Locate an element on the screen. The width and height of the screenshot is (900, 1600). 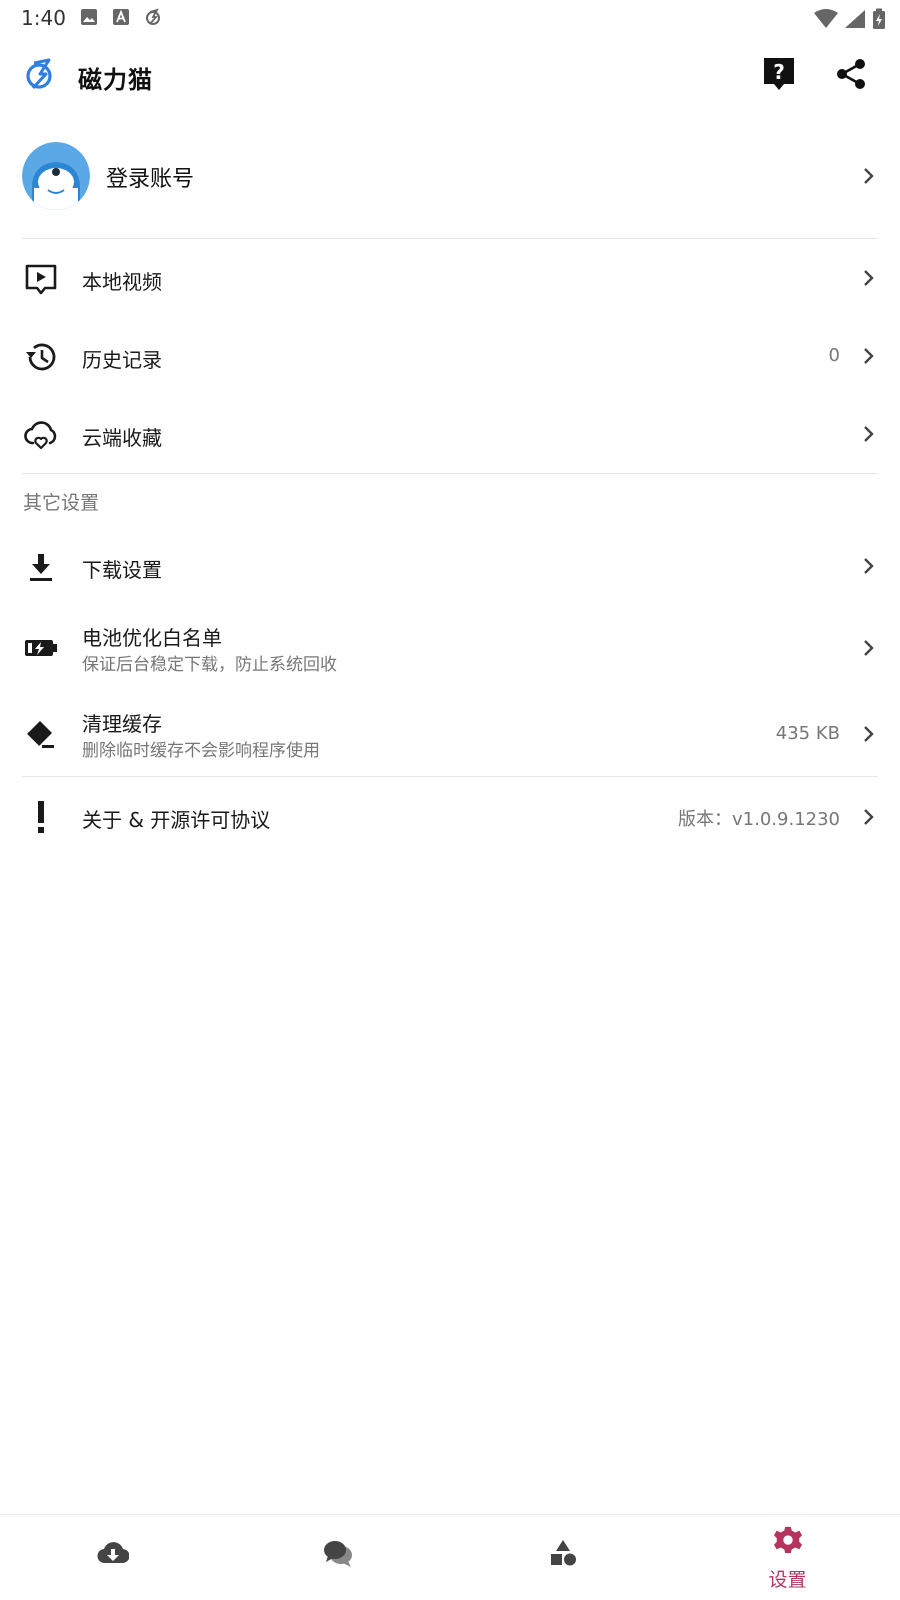
row-subtitle: 保证后台稳定下载，防止系统回收 is located at coordinates (209, 665).